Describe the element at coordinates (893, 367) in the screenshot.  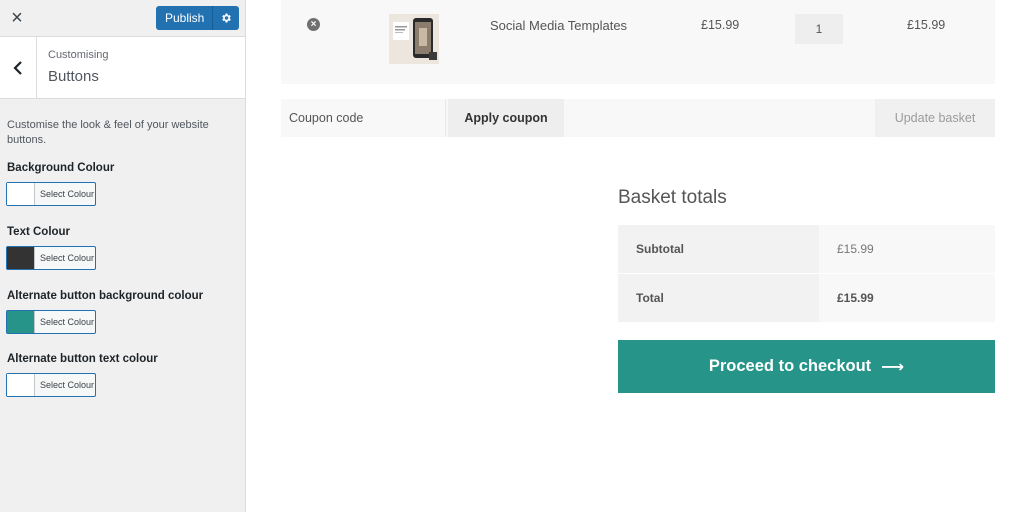
I see `arrow-right-icon: ⟶` at that location.